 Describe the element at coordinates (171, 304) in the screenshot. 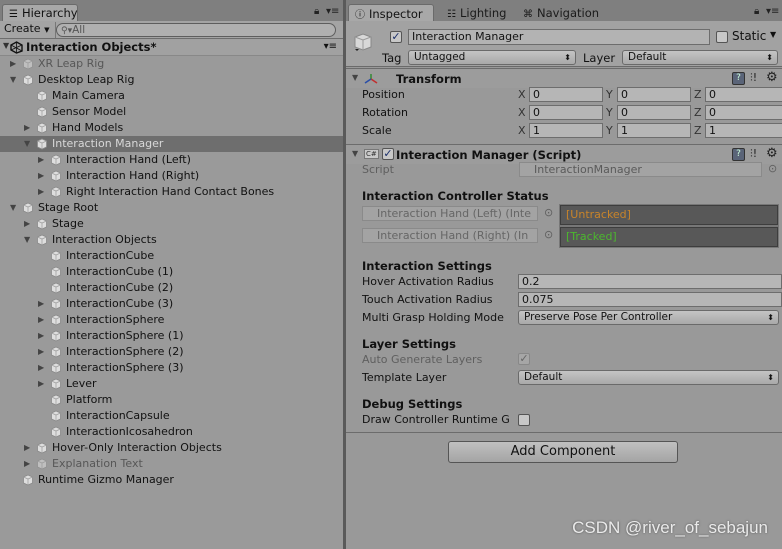

I see `hierarchy-item: ▶ InteractionCube (3)` at that location.